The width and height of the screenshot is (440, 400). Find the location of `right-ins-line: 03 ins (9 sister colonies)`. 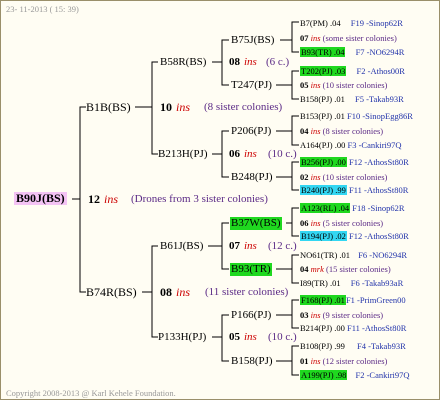

right-ins-line: 03 ins (9 sister colonies) is located at coordinates (342, 315).